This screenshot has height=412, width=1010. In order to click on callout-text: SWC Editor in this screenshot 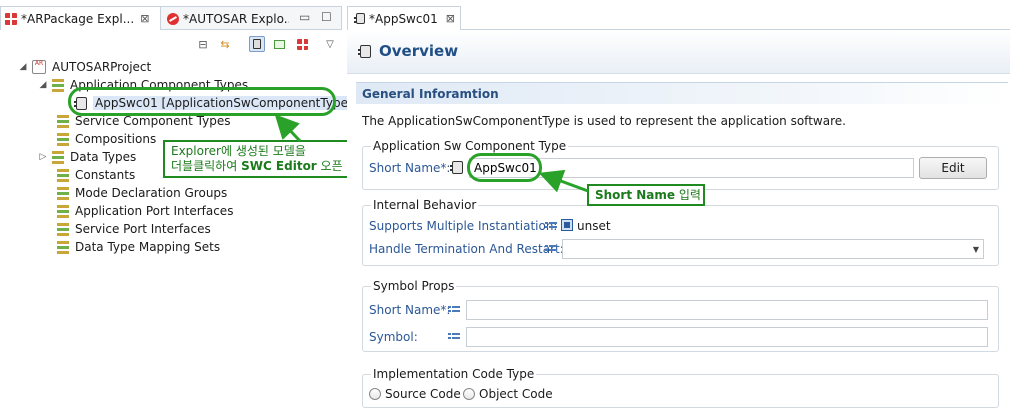, I will do `click(279, 166)`.